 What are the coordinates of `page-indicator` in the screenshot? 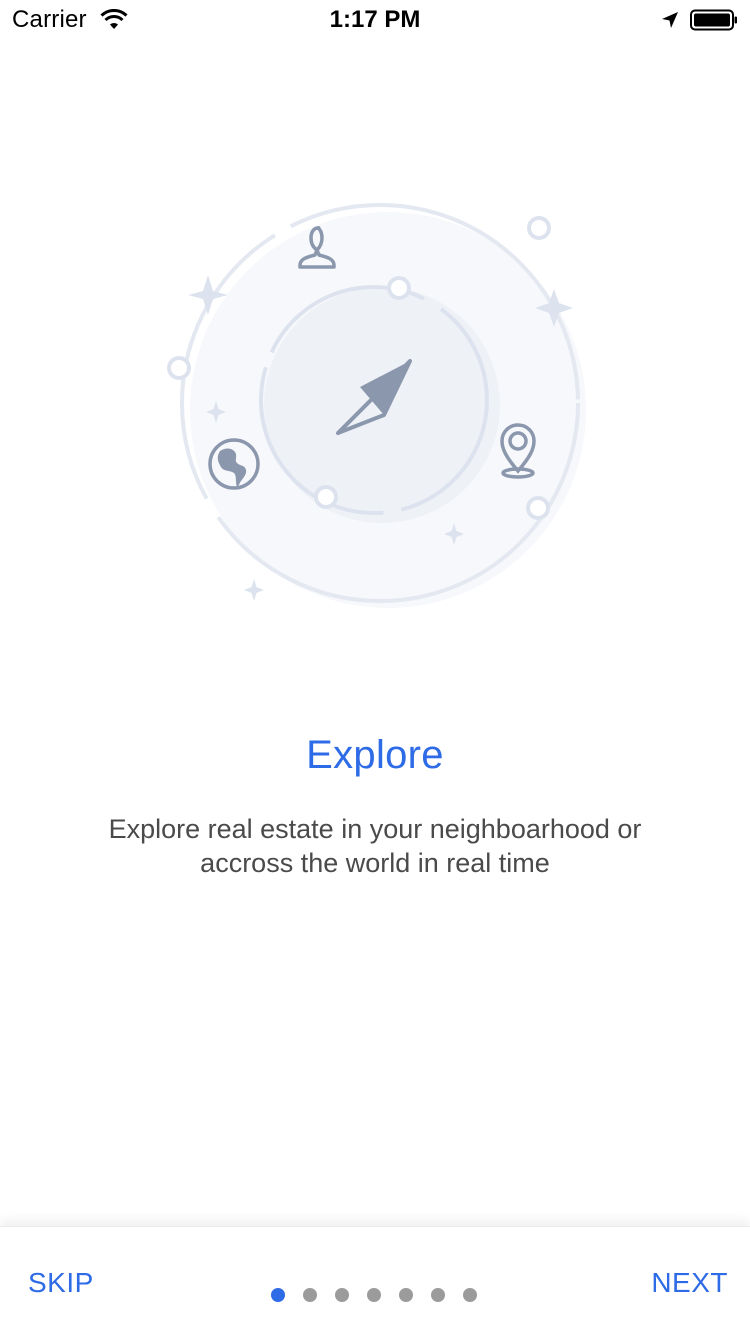 It's located at (374, 1295).